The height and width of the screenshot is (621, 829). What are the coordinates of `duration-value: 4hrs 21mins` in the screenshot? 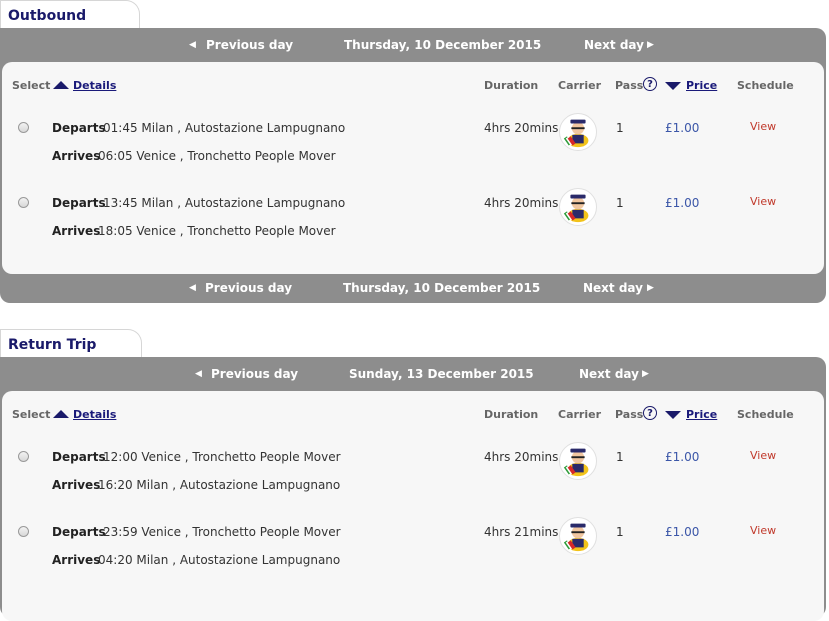 It's located at (521, 532).